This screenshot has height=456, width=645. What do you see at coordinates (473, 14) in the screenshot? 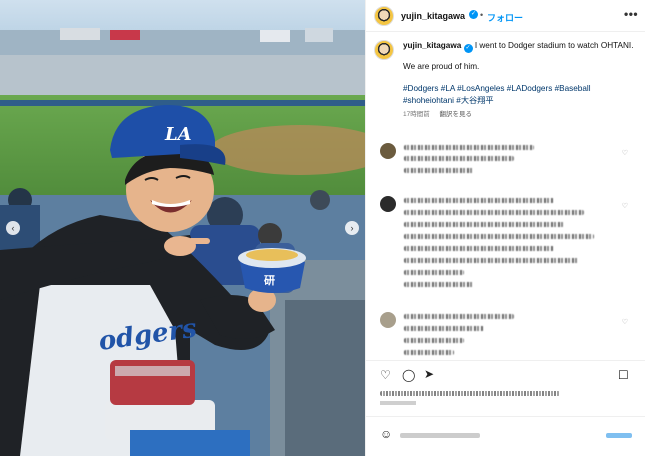
I see `verified-badge-icon: ✓` at bounding box center [473, 14].